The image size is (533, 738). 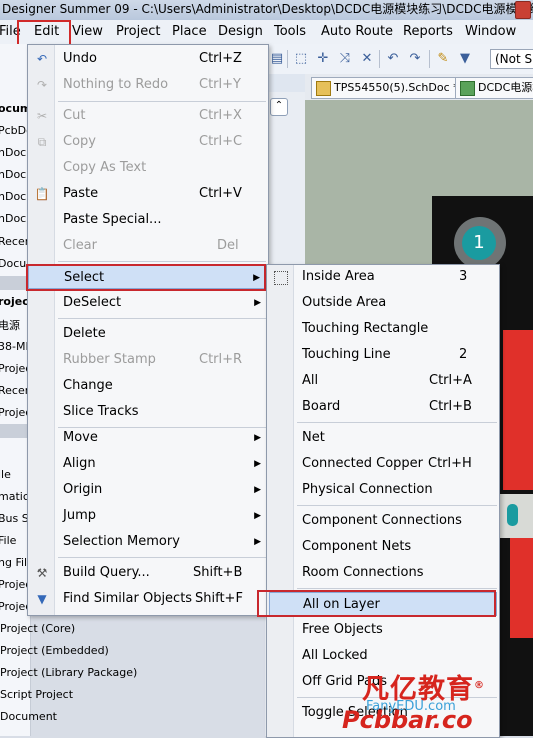 I want to click on tab-pcbdoc: DCDC电源模, so click(x=494, y=88).